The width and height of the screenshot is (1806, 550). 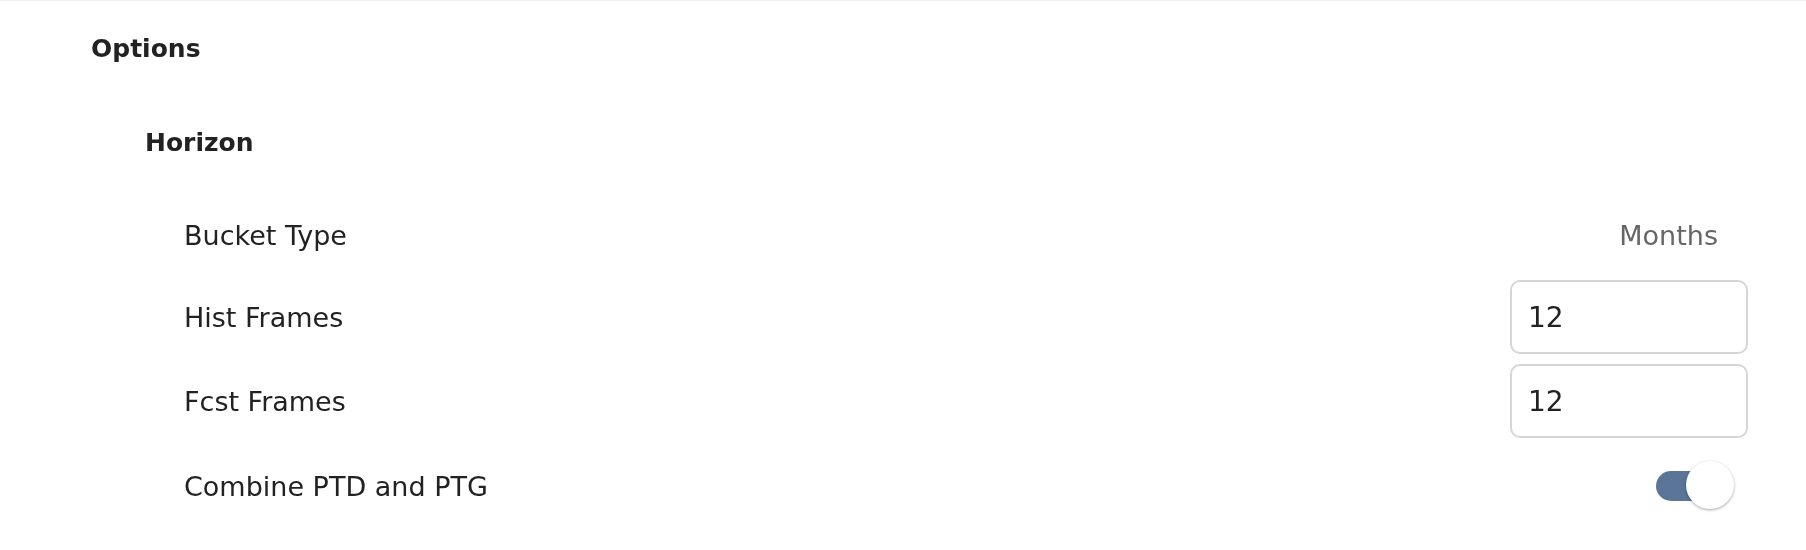 What do you see at coordinates (146, 49) in the screenshot?
I see `section-title: Options` at bounding box center [146, 49].